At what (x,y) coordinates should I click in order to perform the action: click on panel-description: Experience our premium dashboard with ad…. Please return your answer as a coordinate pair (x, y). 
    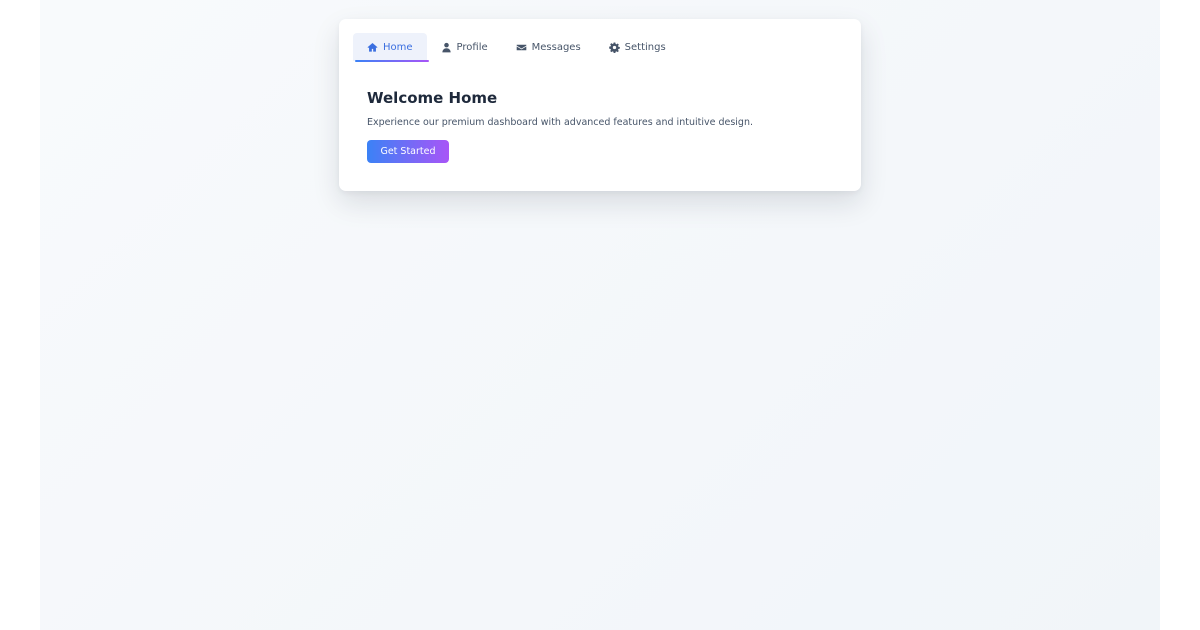
    Looking at the image, I should click on (560, 122).